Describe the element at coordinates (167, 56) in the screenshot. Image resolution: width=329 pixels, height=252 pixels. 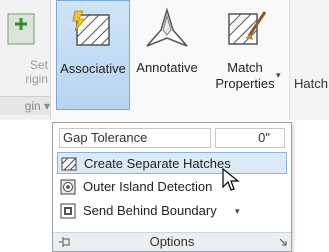
I see `annotative-button: Annotative` at that location.